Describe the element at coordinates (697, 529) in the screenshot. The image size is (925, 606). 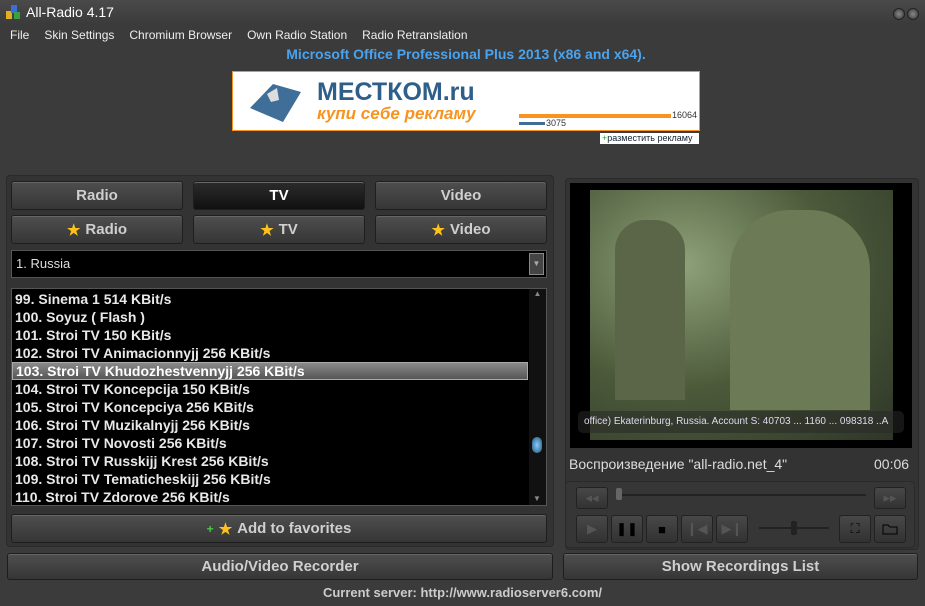
I see `previous-button: ❙◀` at that location.